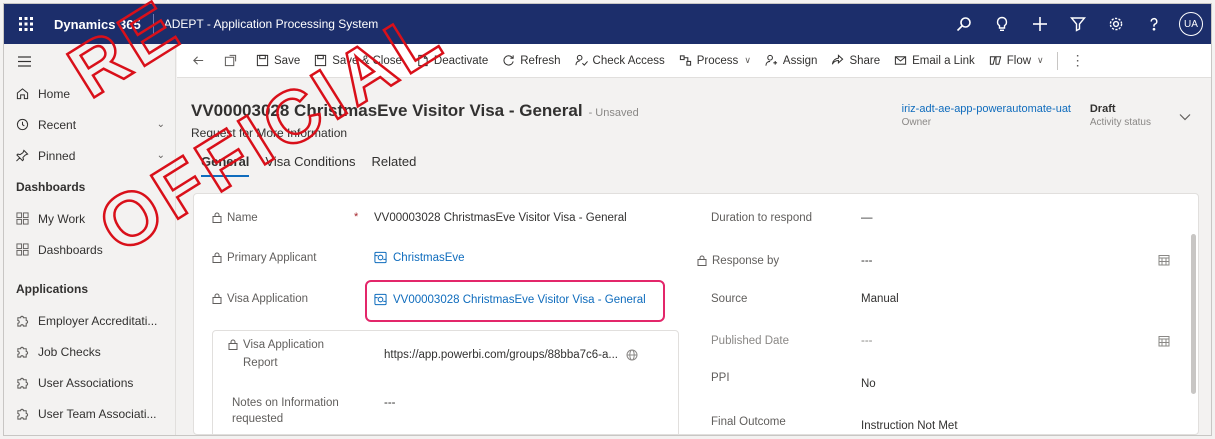 The image size is (1215, 439). I want to click on visa-application-label-text: Visa Application, so click(267, 299).